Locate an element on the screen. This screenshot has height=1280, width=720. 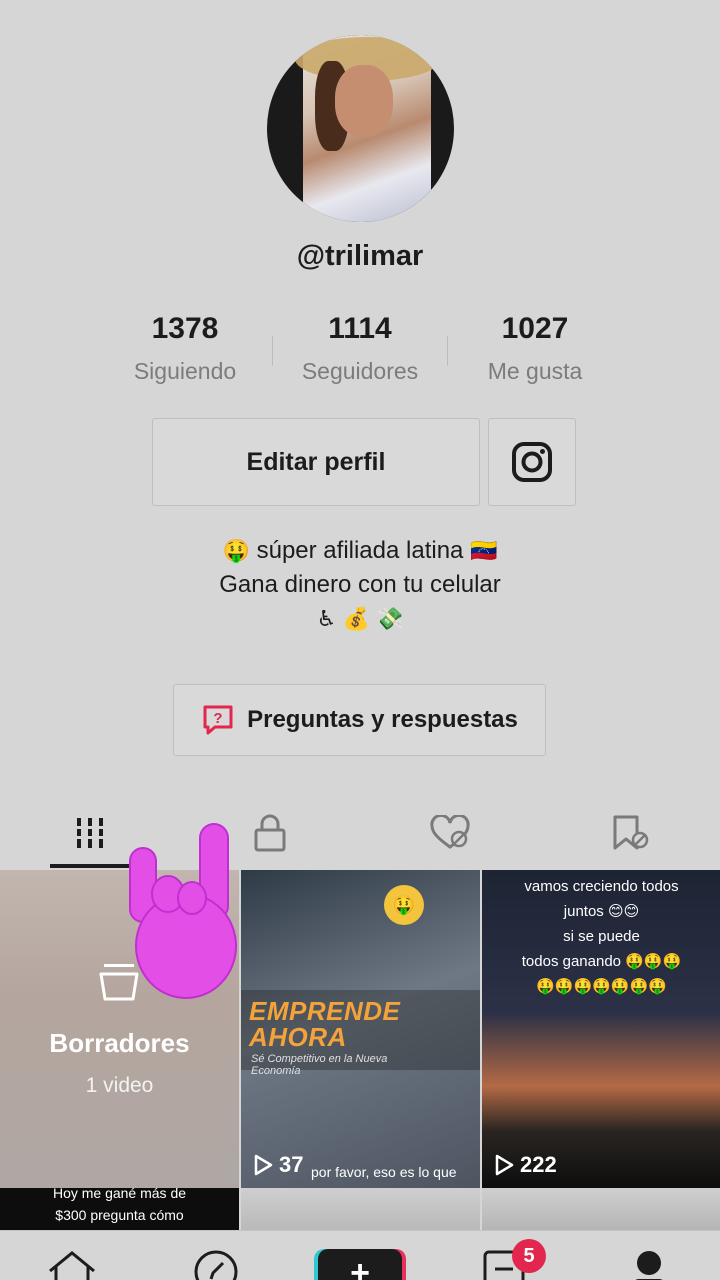
heart-hidden-icon is located at coordinates (450, 832).